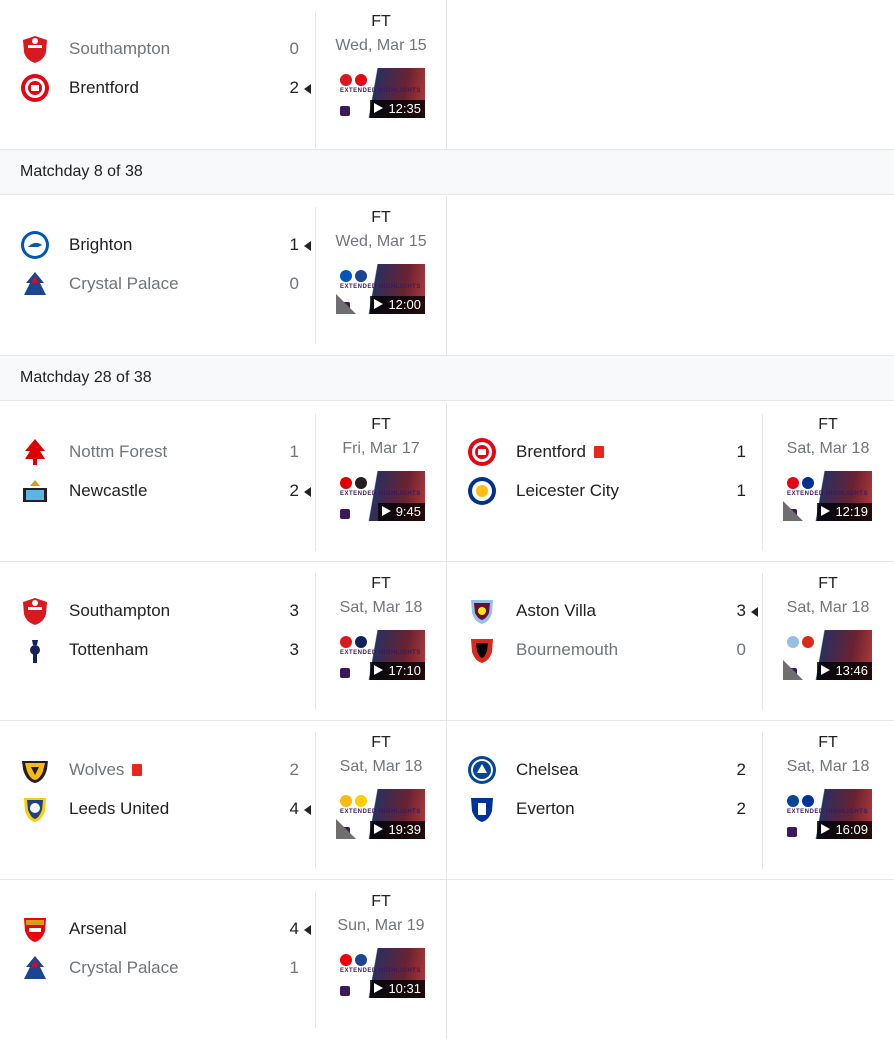 Image resolution: width=894 pixels, height=1039 pixels. What do you see at coordinates (165, 245) in the screenshot?
I see `home-team: Brighton 1` at bounding box center [165, 245].